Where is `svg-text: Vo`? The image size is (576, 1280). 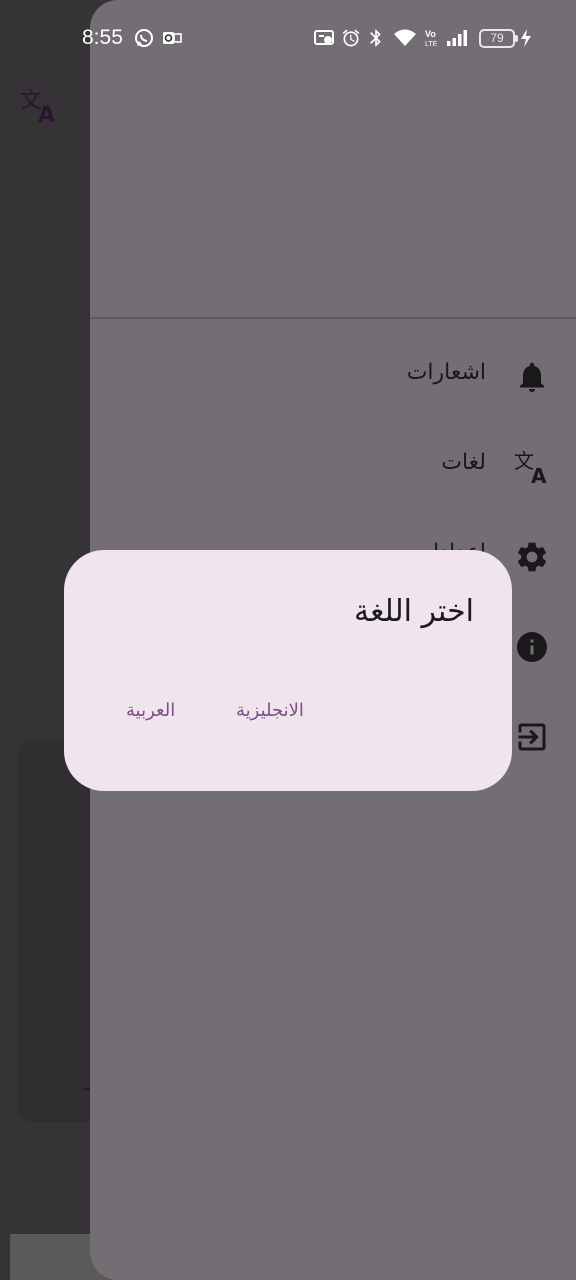 svg-text: Vo is located at coordinates (430, 34).